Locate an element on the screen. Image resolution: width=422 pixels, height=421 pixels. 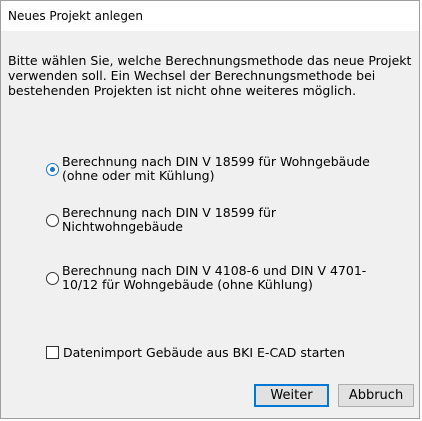
next-button: Weiter is located at coordinates (291, 395).